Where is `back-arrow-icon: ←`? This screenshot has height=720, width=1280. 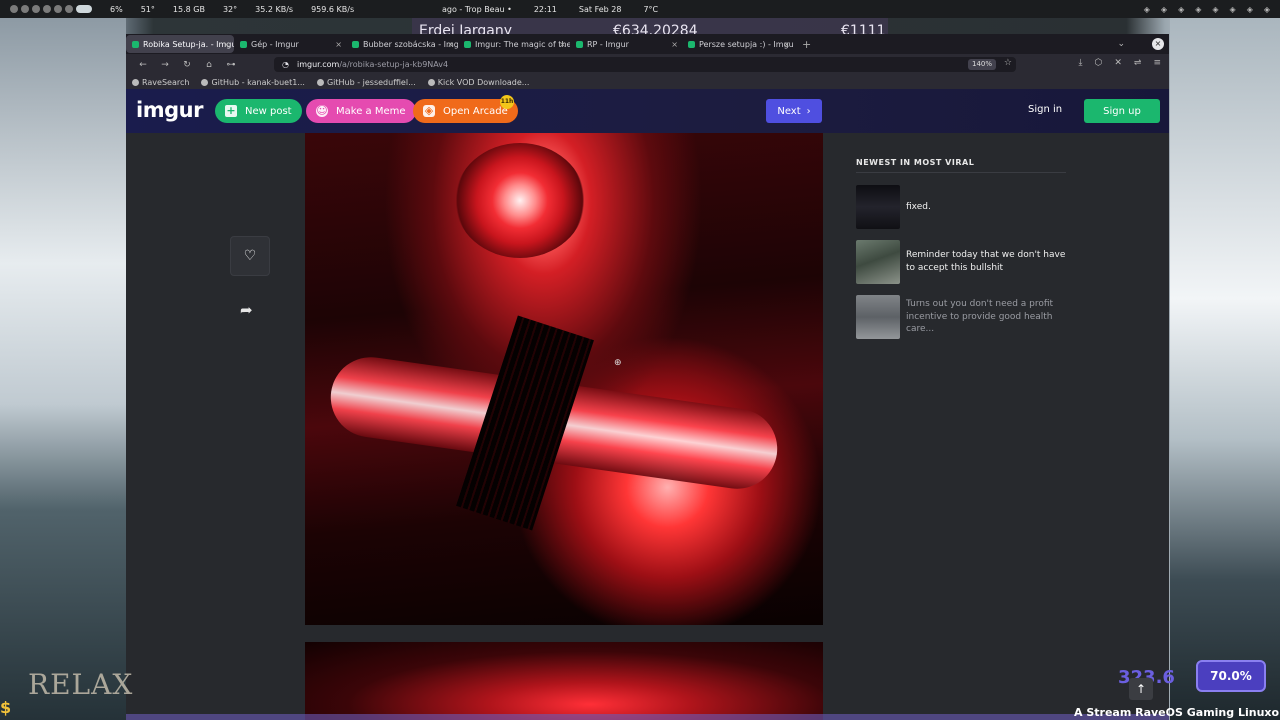 back-arrow-icon: ← is located at coordinates (143, 65).